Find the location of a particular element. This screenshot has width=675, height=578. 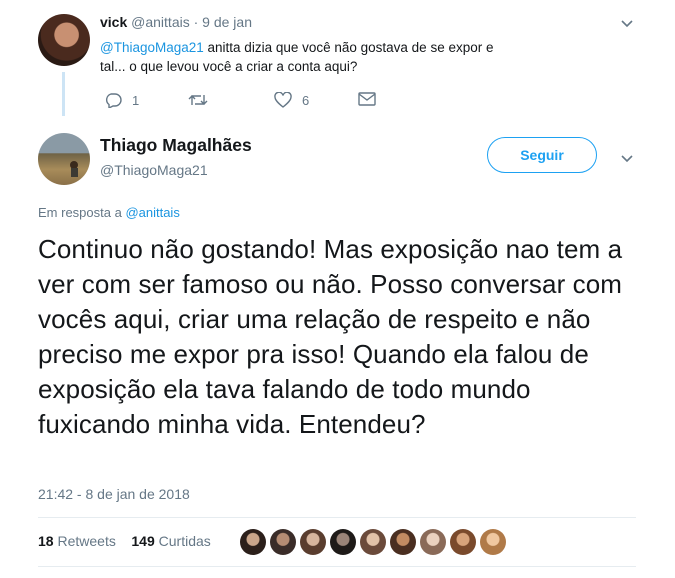

likes-label: Curtidas is located at coordinates (185, 541).